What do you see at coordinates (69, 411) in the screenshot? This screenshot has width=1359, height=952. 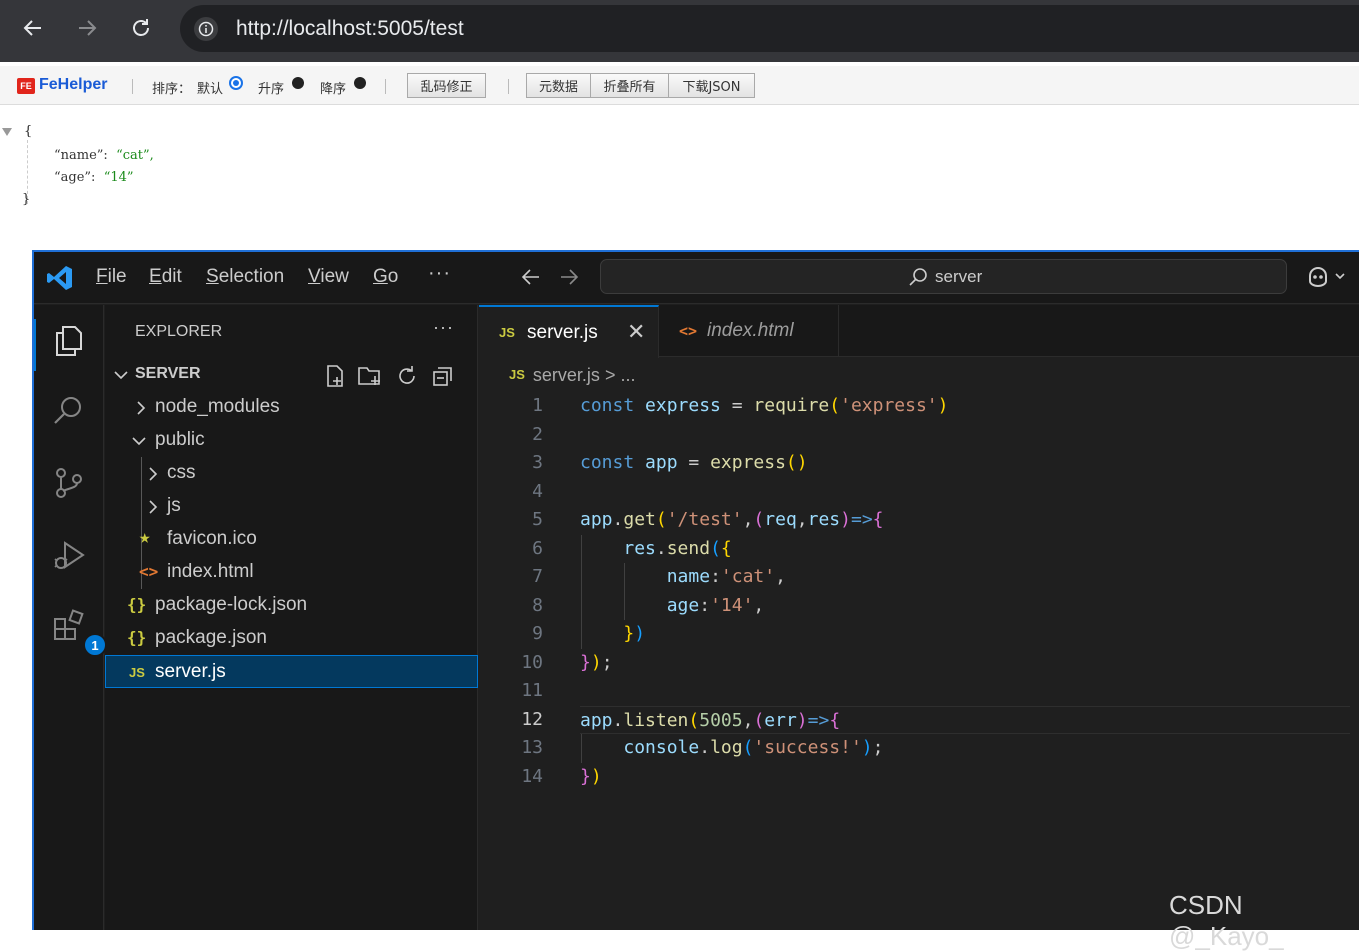 I see `search-activity-button` at bounding box center [69, 411].